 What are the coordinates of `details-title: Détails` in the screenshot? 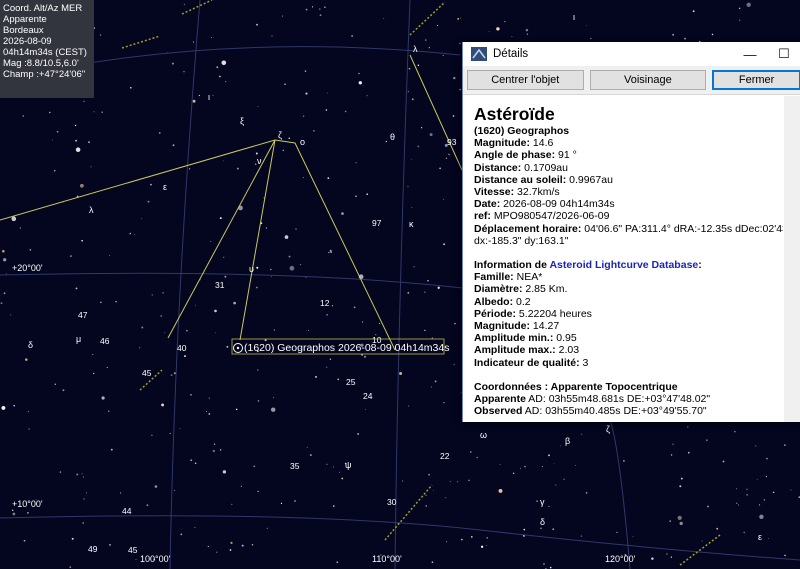 It's located at (511, 54).